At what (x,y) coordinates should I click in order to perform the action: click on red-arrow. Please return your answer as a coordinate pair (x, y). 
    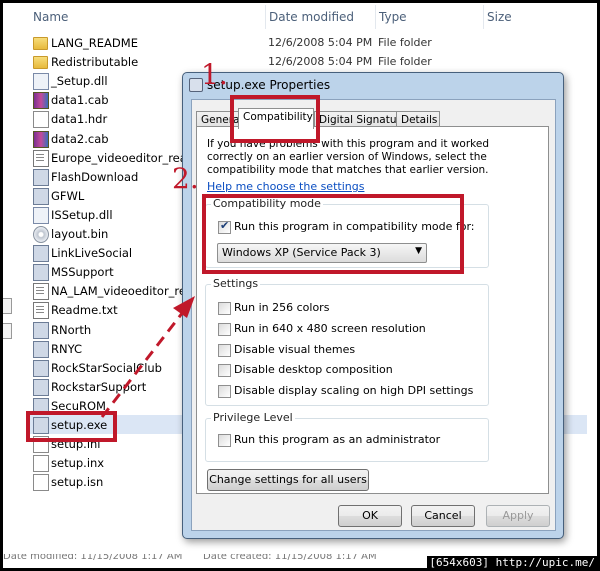
    Looking at the image, I should click on (147, 357).